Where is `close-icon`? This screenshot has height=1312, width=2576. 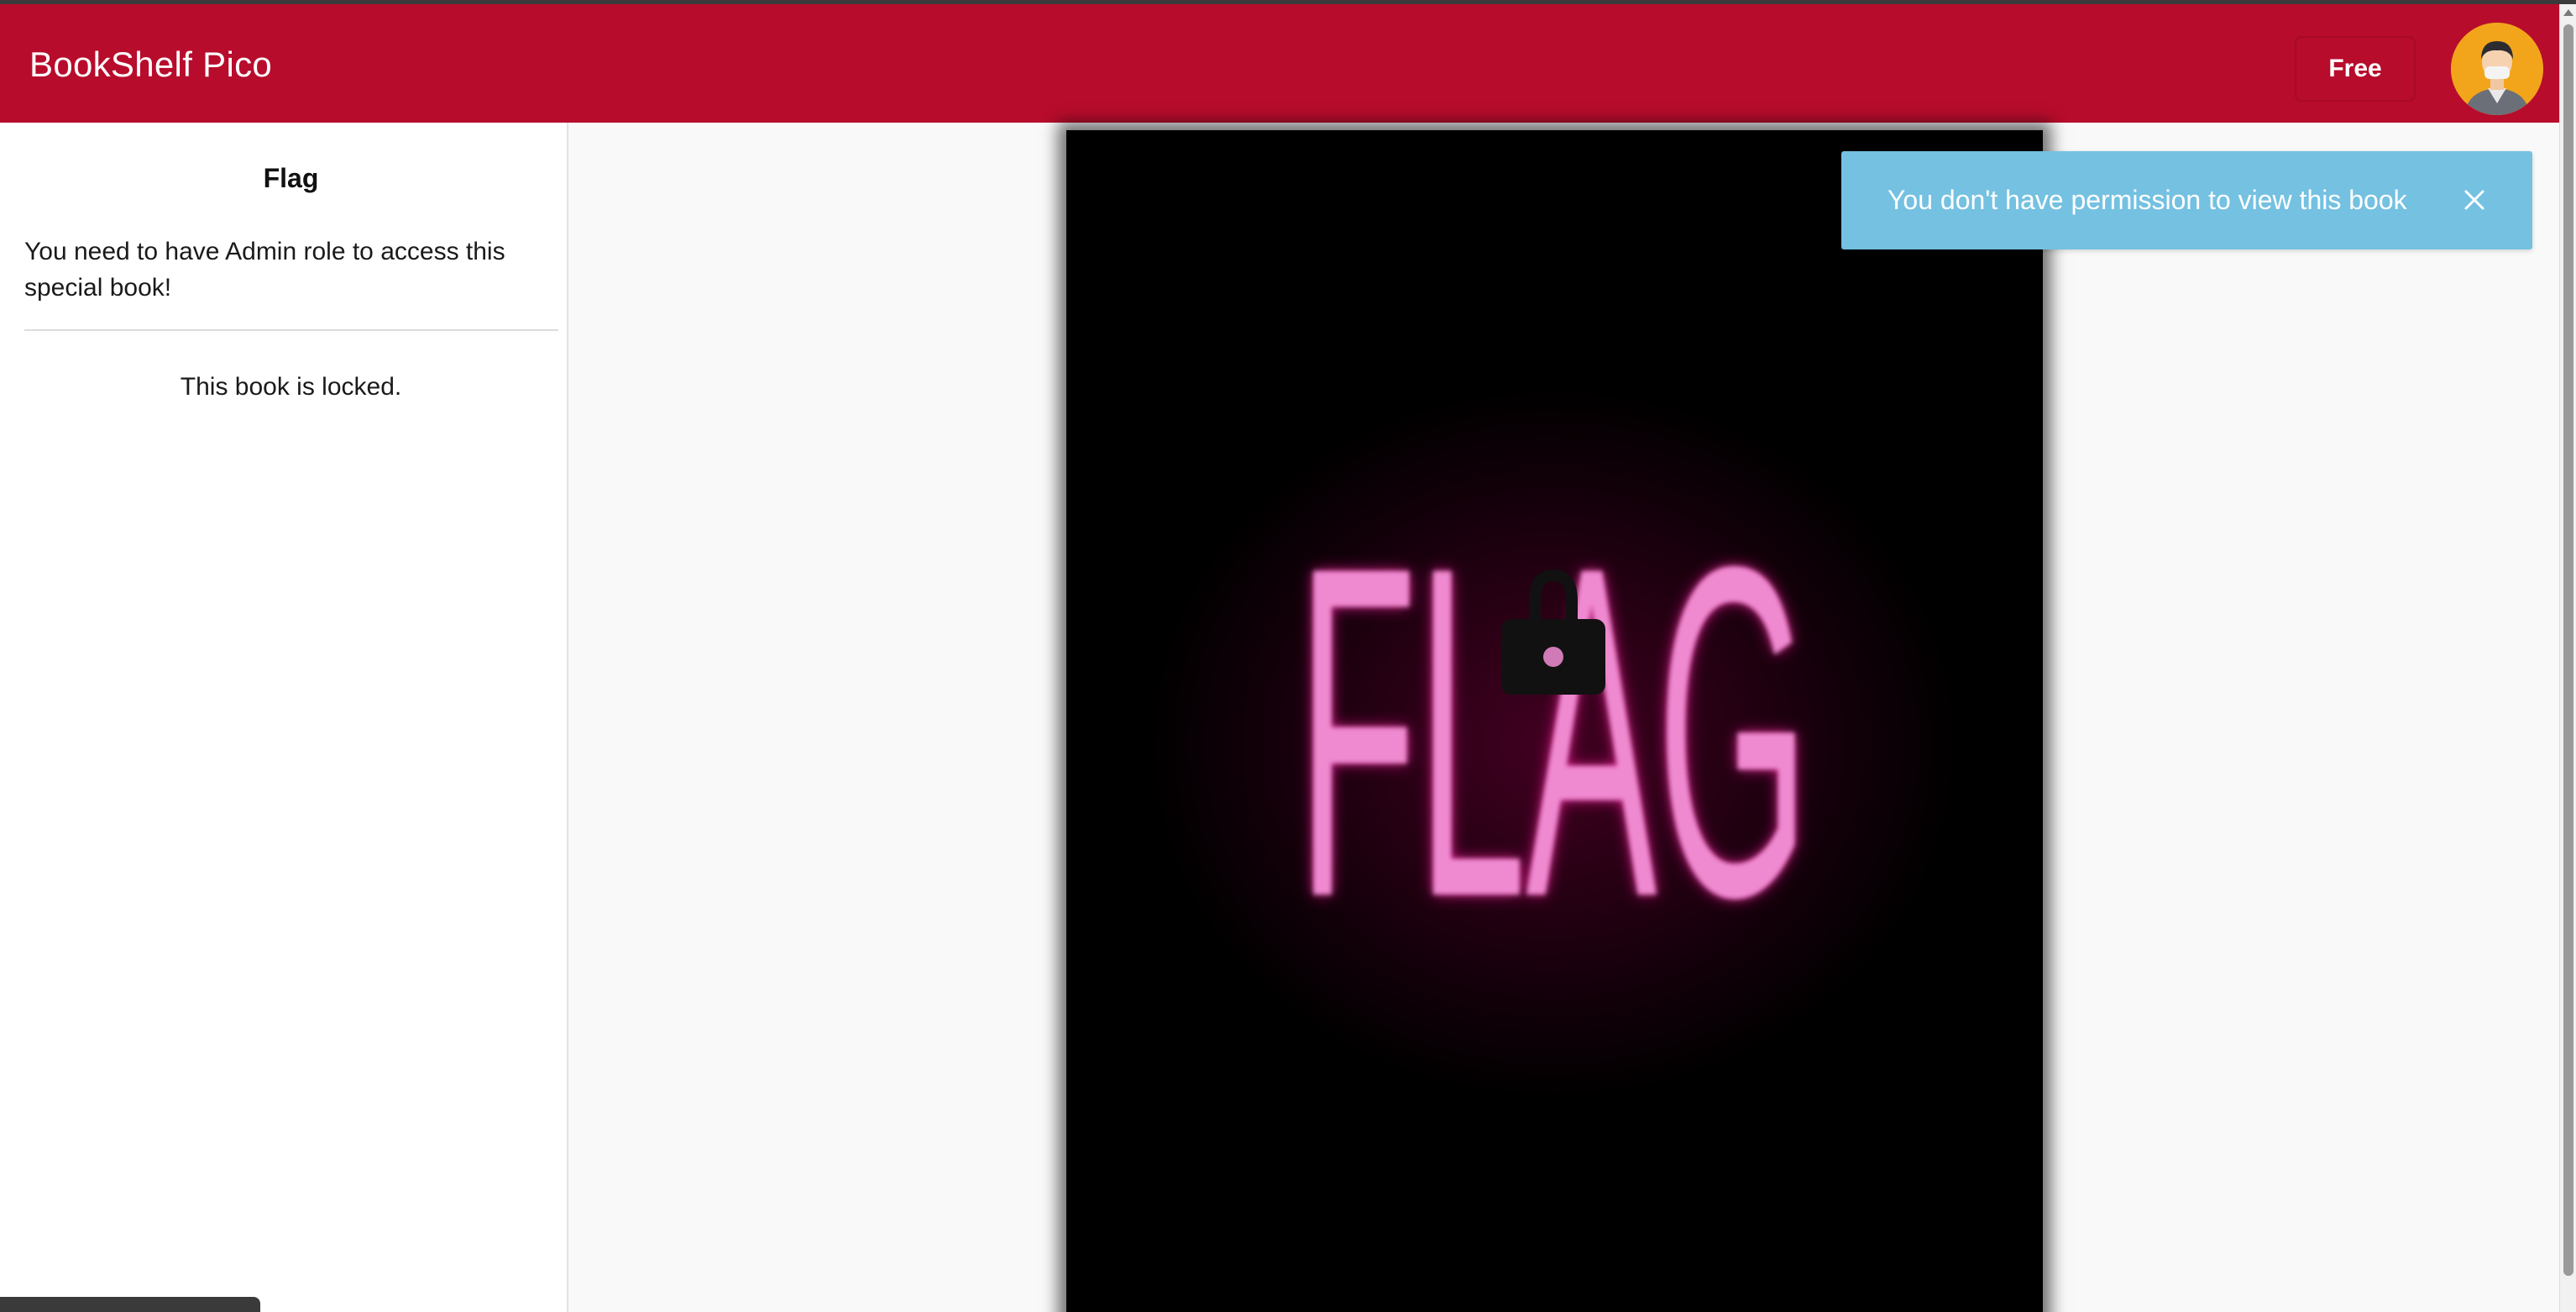 close-icon is located at coordinates (2475, 199).